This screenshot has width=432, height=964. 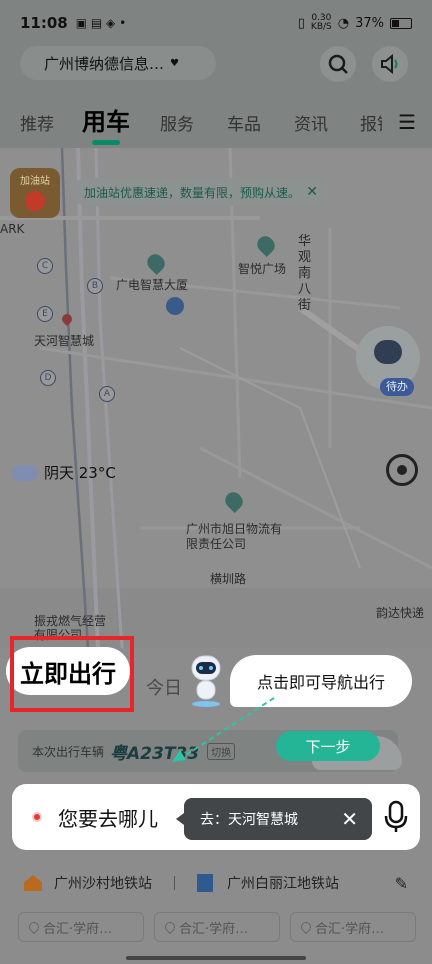 I want to click on battery-icon, so click(x=401, y=23).